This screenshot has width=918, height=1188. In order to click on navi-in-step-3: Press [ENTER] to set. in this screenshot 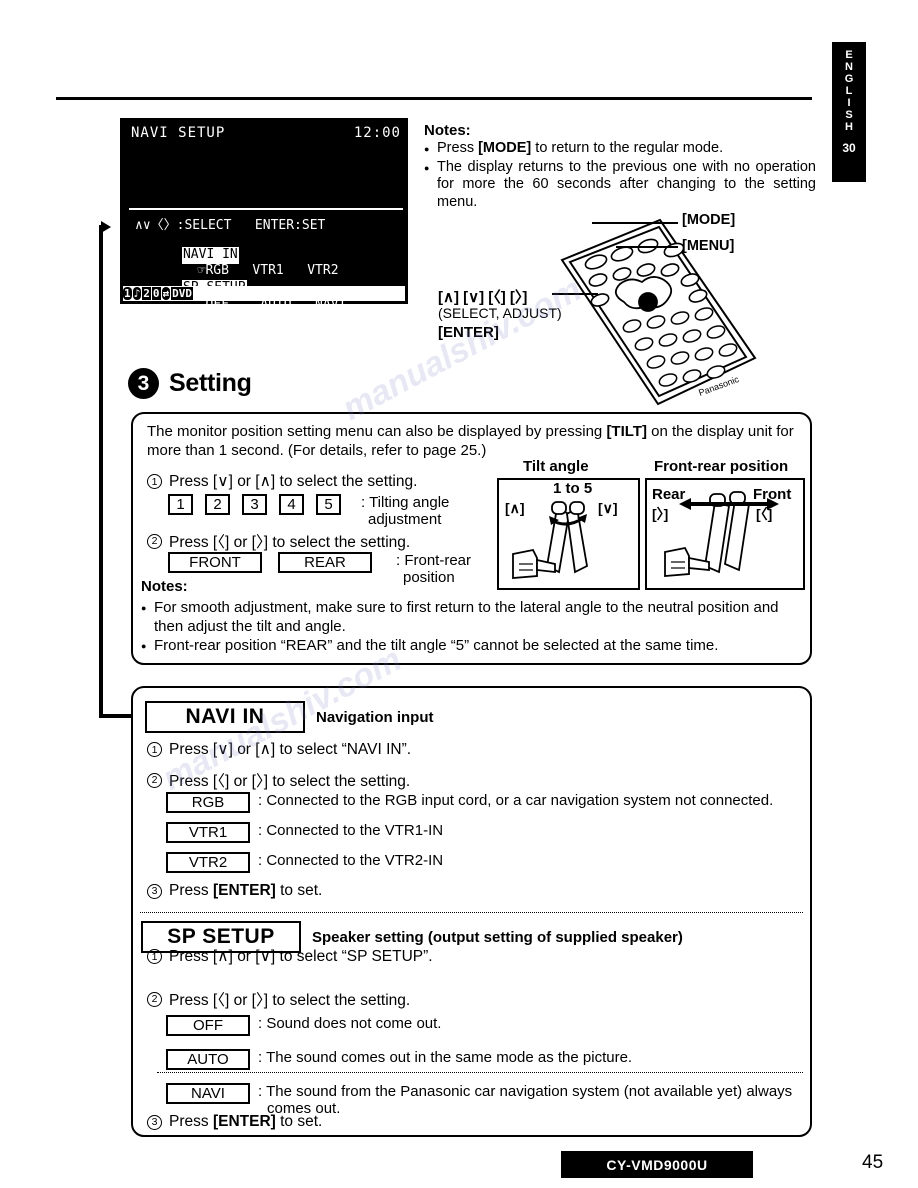, I will do `click(245, 891)`.